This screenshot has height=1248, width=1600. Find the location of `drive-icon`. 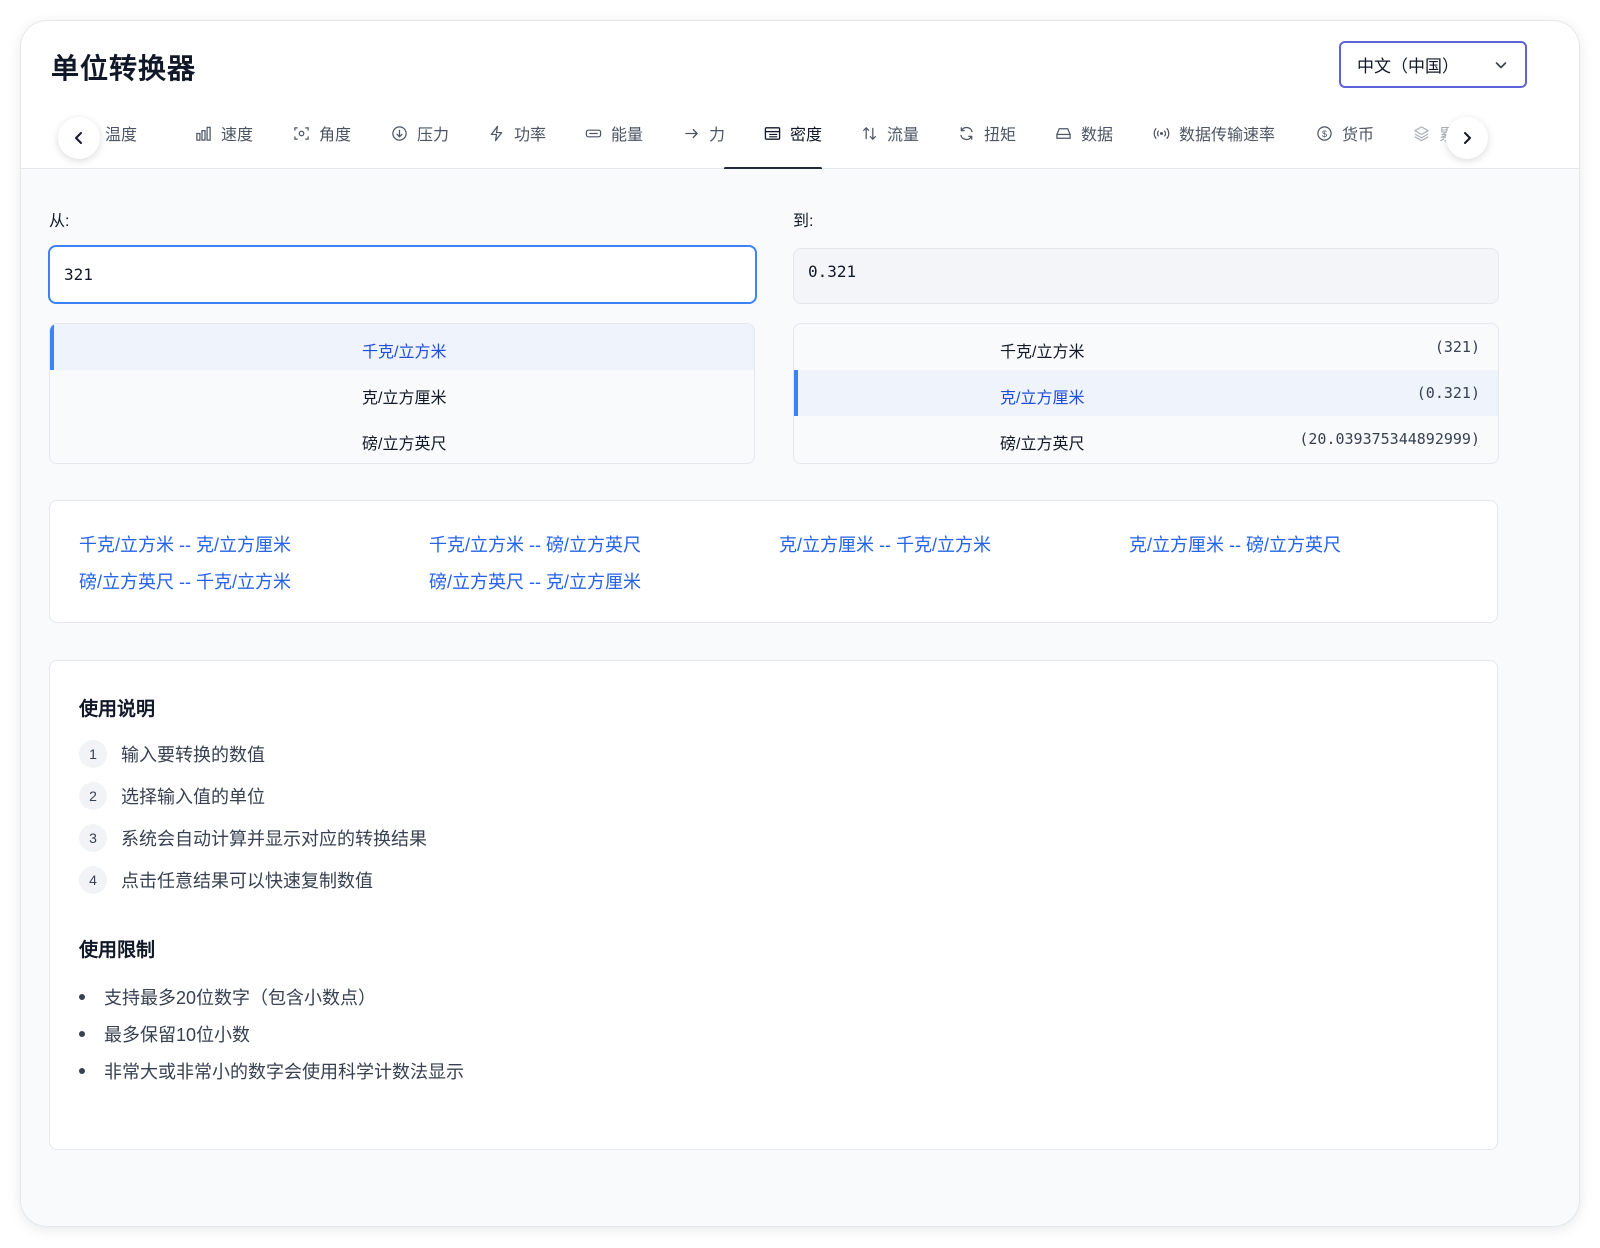

drive-icon is located at coordinates (1063, 133).